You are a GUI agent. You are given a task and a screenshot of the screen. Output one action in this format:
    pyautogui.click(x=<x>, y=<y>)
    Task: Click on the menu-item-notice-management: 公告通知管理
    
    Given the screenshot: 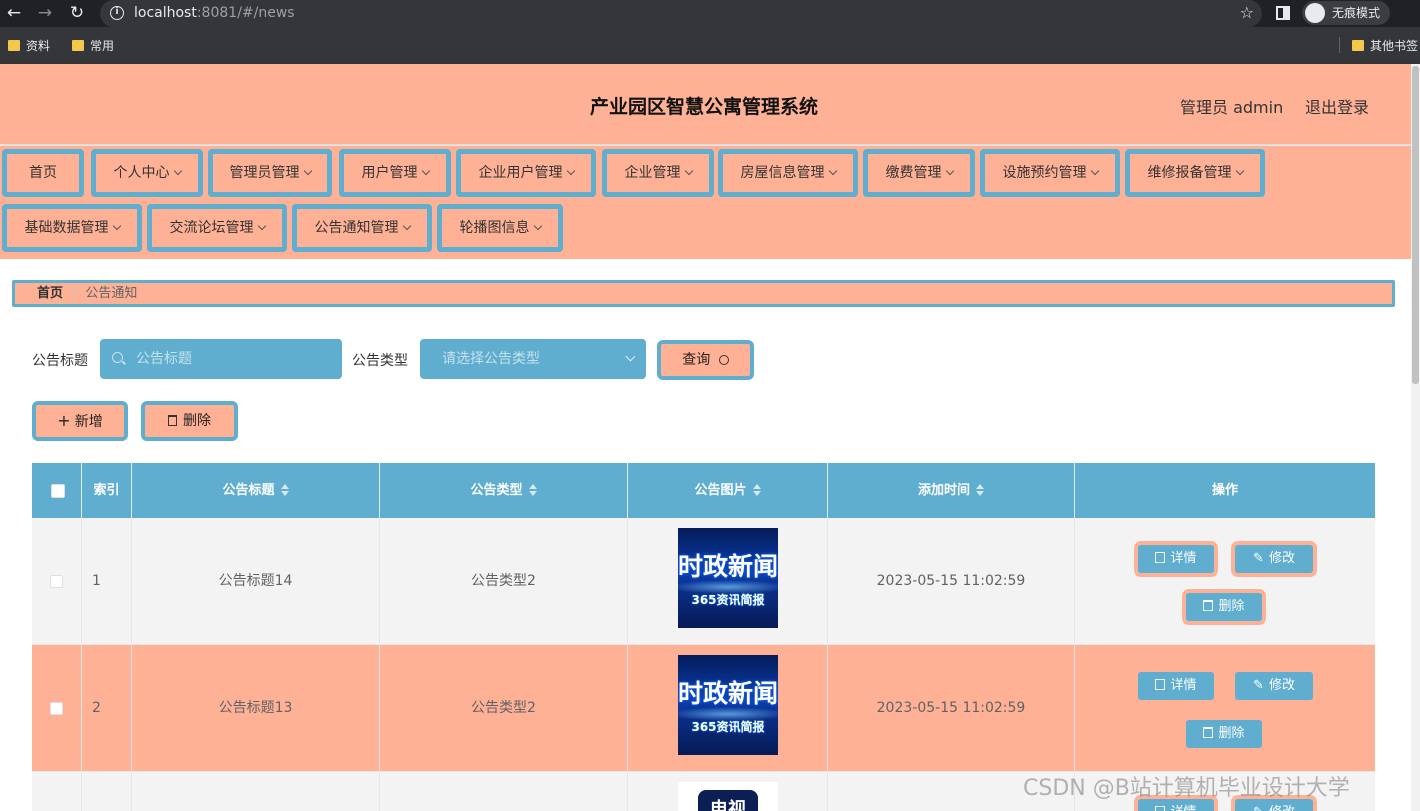 What is the action you would take?
    pyautogui.click(x=362, y=228)
    